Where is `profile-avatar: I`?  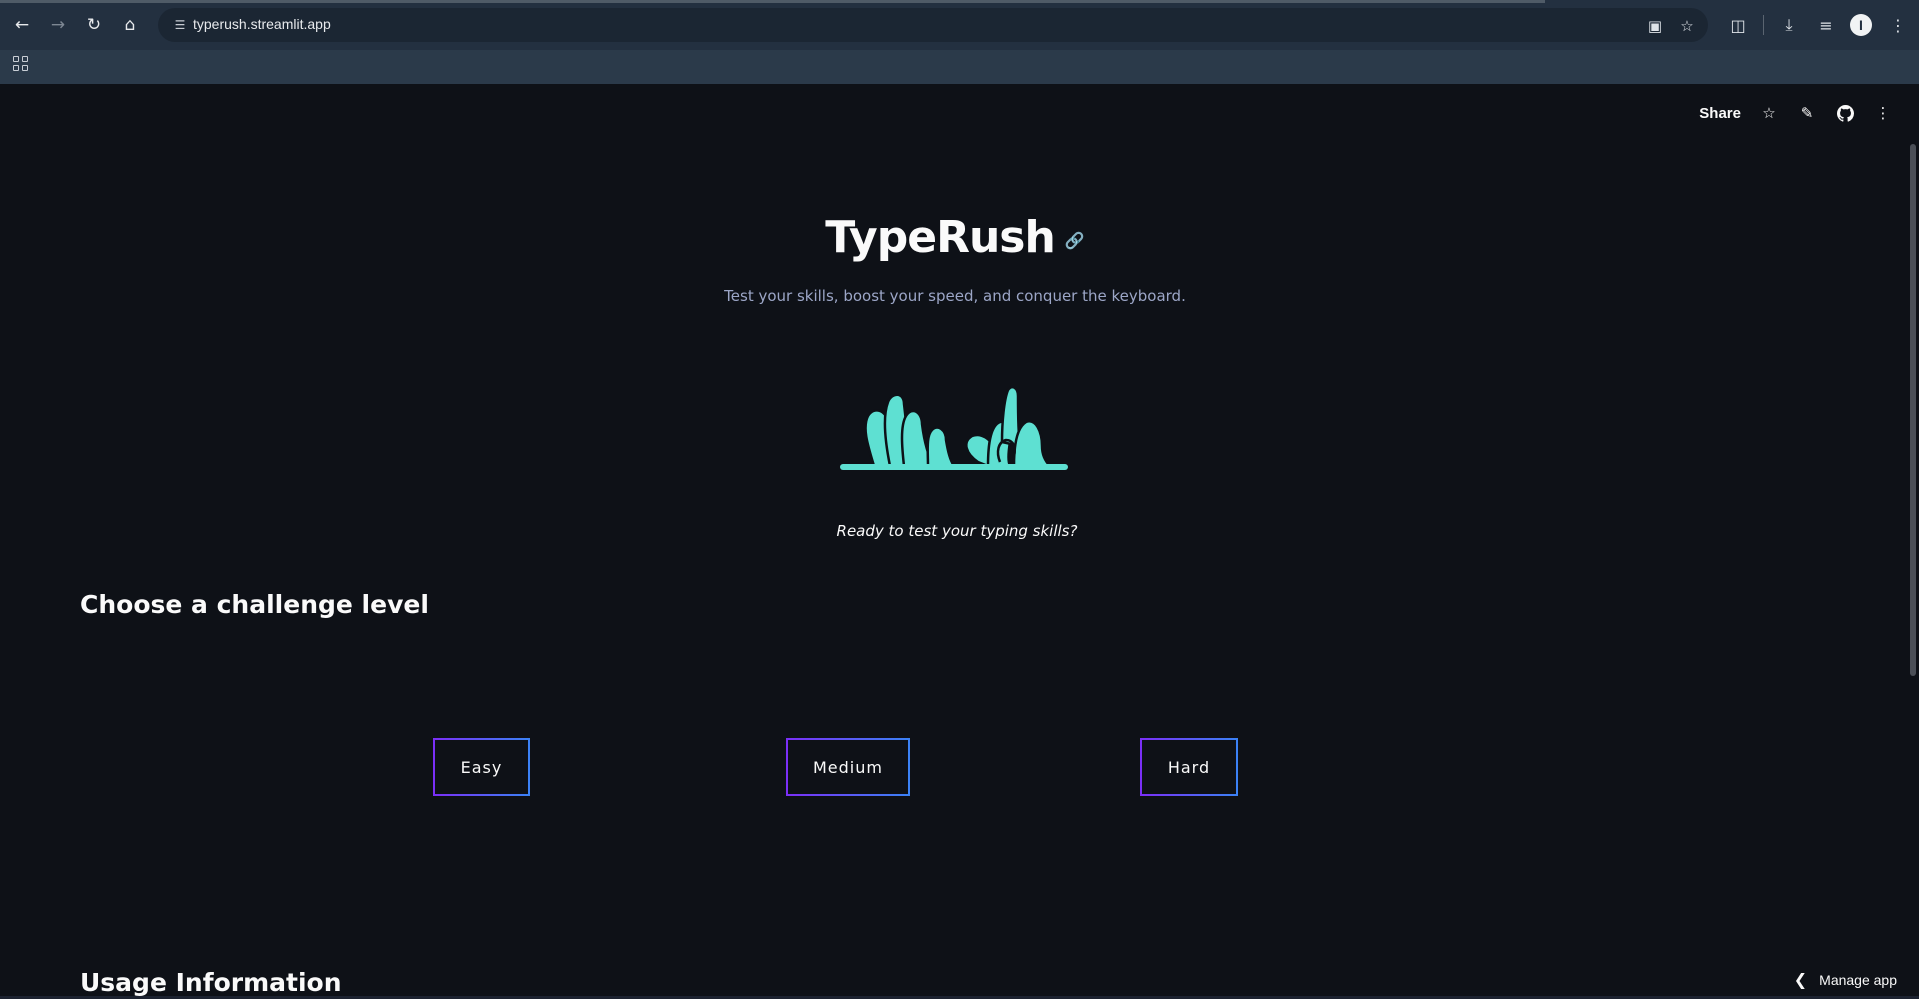 profile-avatar: I is located at coordinates (1861, 25).